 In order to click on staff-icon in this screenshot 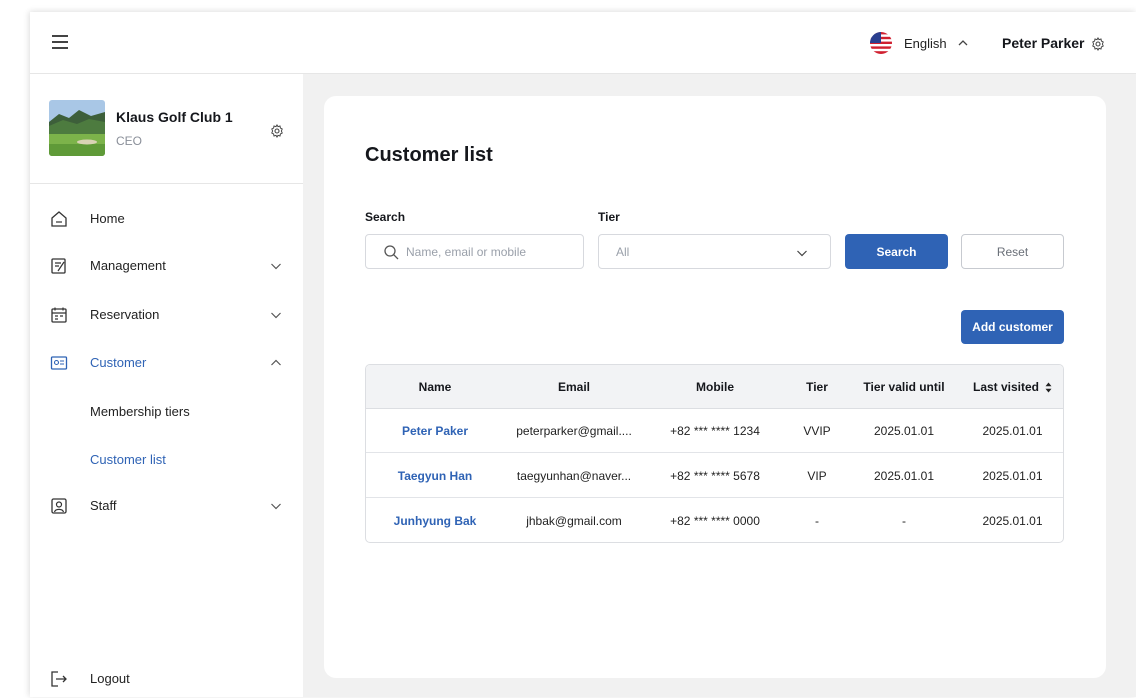, I will do `click(59, 506)`.